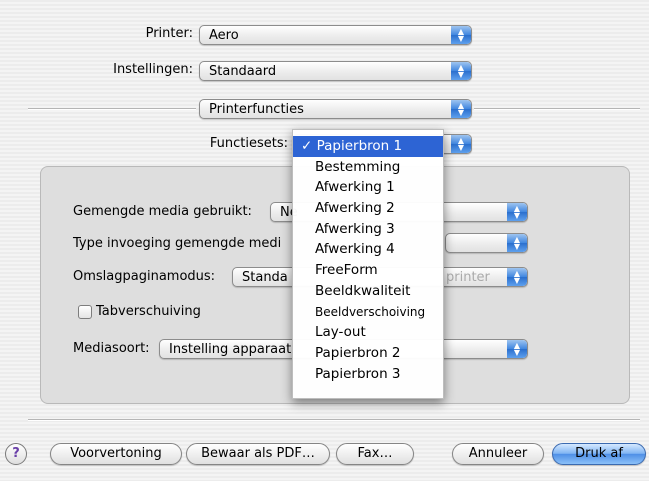 The height and width of the screenshot is (481, 649). What do you see at coordinates (599, 454) in the screenshot?
I see `print-button: Druk af` at bounding box center [599, 454].